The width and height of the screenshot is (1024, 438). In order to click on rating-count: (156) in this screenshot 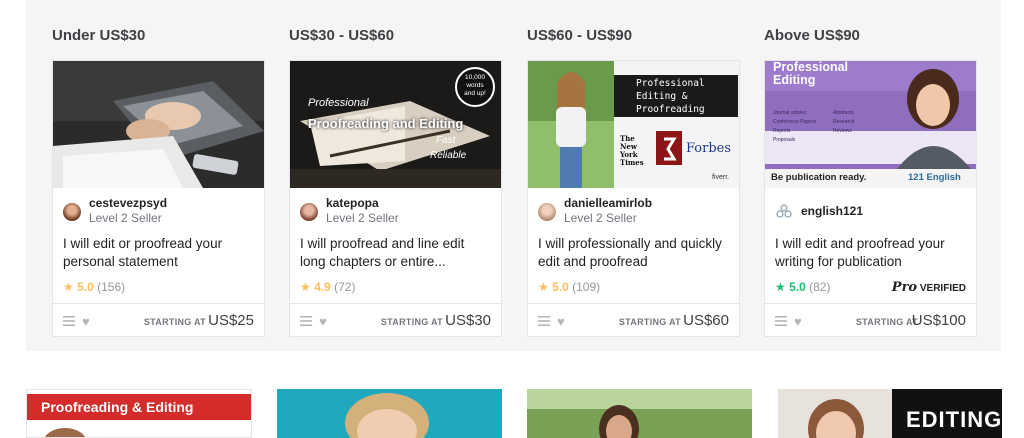, I will do `click(111, 287)`.